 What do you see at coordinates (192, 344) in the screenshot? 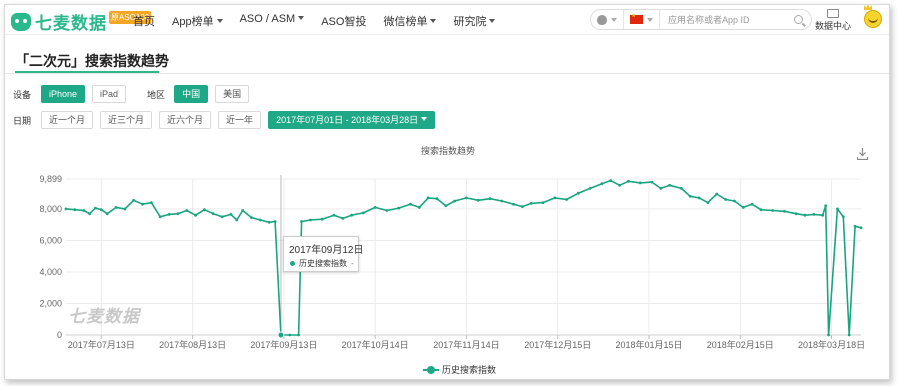
I see `x-tick-label: 2017年08月13日` at bounding box center [192, 344].